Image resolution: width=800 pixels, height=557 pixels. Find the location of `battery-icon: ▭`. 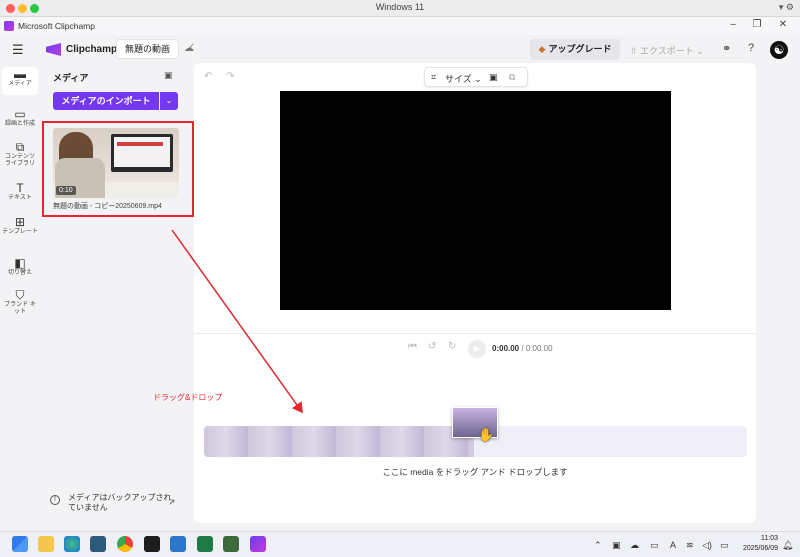

battery-icon: ▭ is located at coordinates (724, 545).